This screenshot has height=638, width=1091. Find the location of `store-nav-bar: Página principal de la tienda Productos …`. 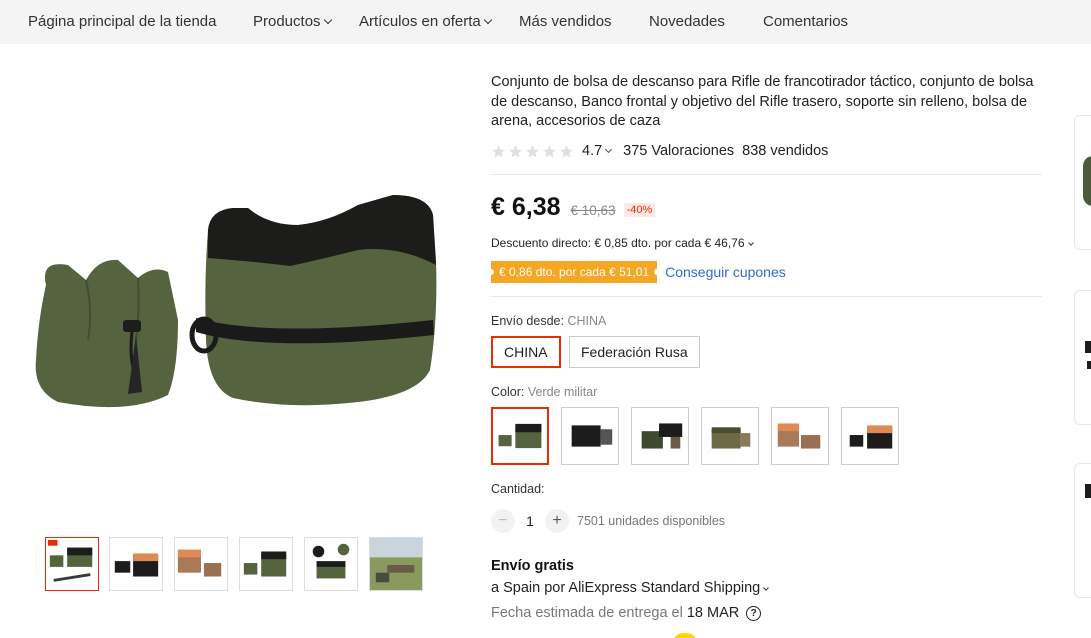

store-nav-bar: Página principal de la tienda Productos … is located at coordinates (545, 22).